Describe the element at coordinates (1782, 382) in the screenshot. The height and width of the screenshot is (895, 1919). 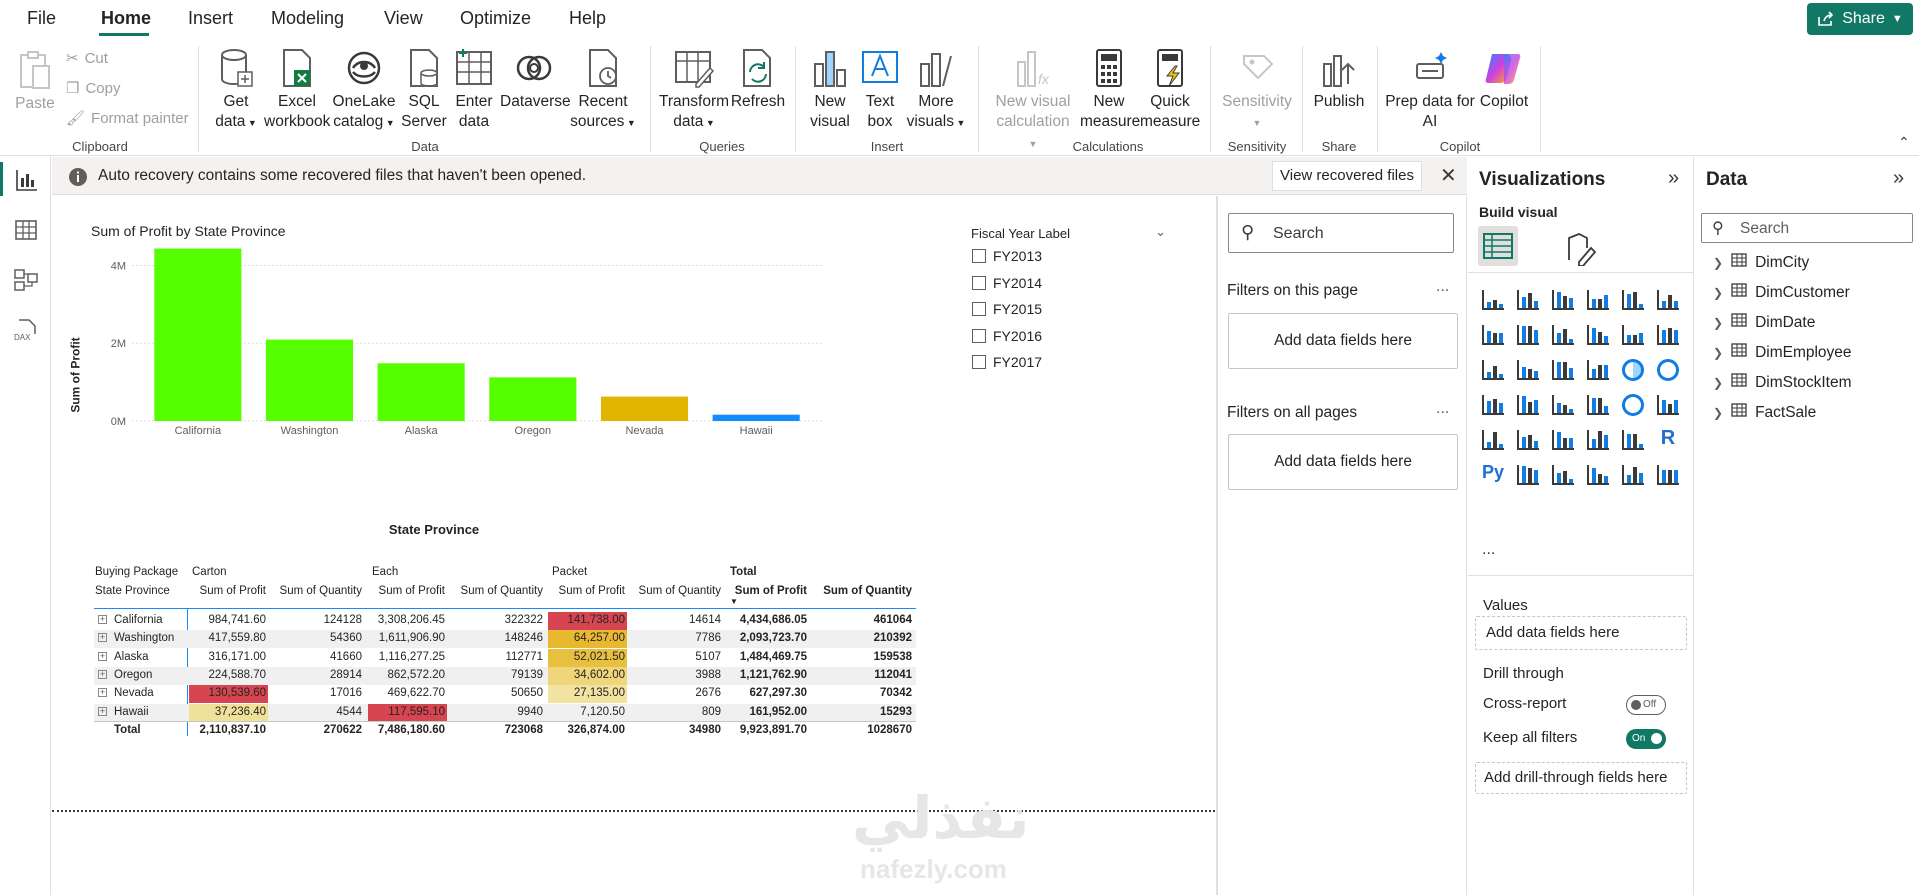
I see `data-table-item: ❯ DimStockItem` at that location.